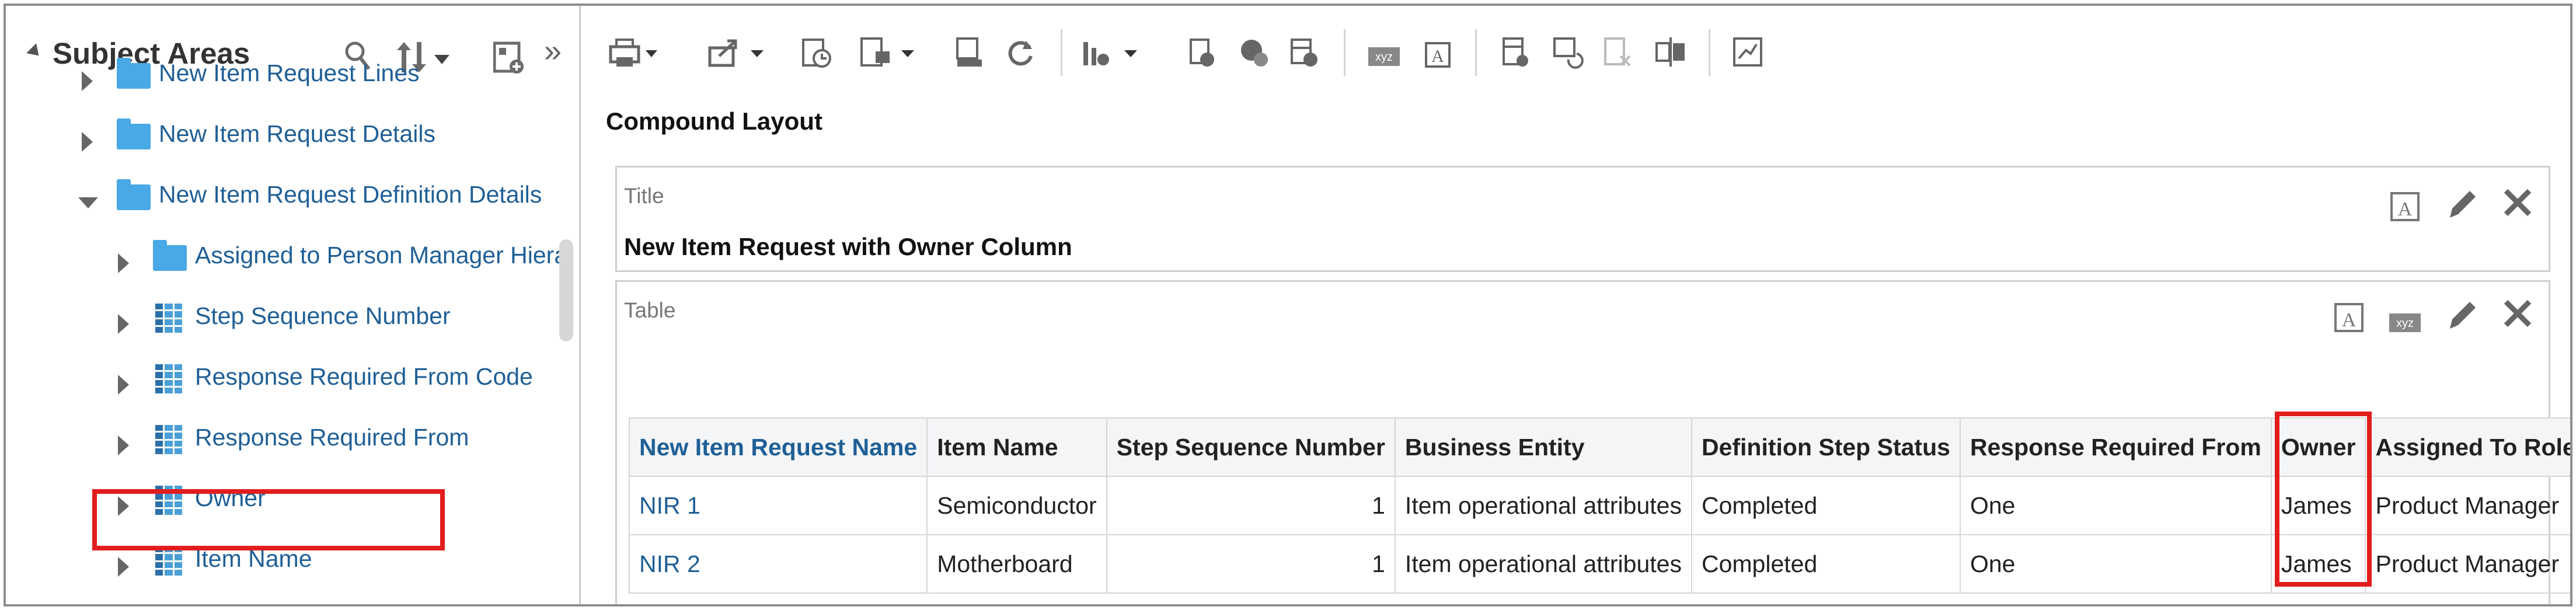 The image size is (2576, 610). What do you see at coordinates (269, 519) in the screenshot?
I see `owner-highlight-box` at bounding box center [269, 519].